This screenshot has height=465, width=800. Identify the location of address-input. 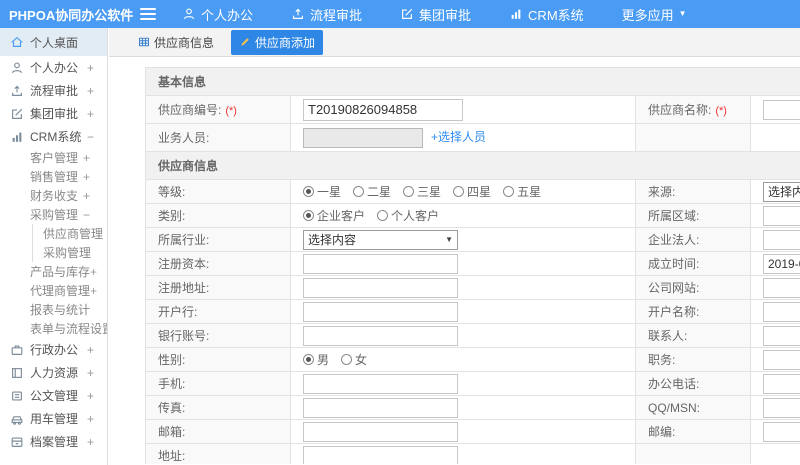
(380, 454).